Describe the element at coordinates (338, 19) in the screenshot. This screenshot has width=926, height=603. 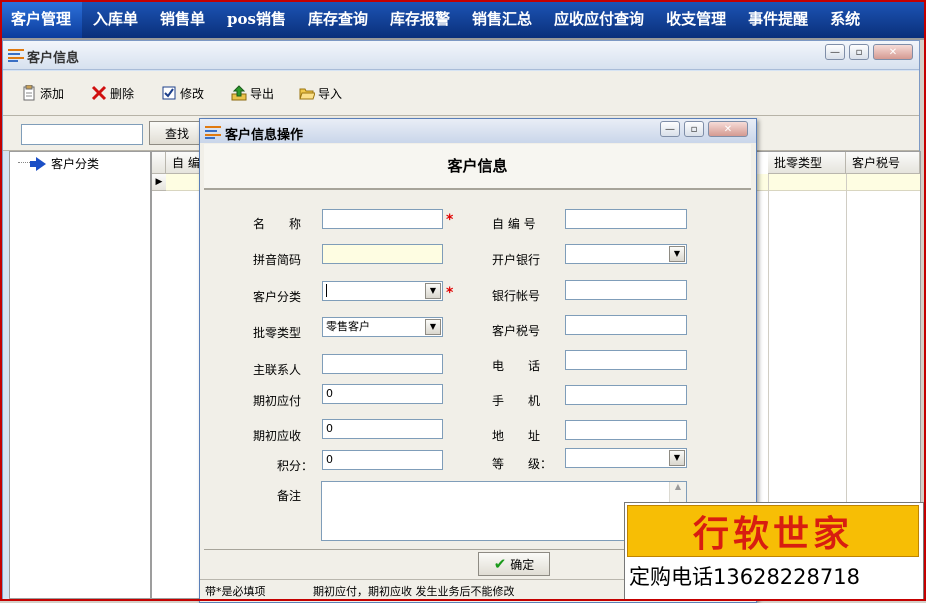
I see `menu-inventory-query: 库存查询` at that location.